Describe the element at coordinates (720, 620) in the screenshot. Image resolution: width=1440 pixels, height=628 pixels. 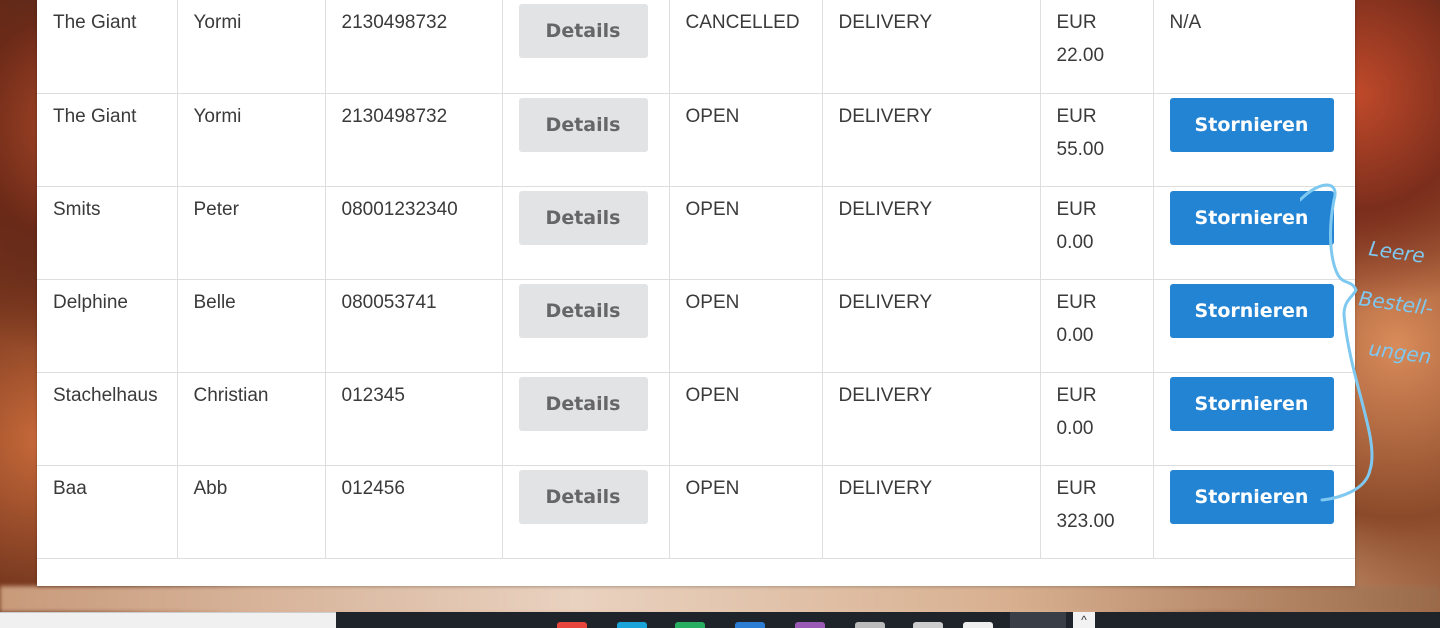
I see `taskbar: ^` at that location.